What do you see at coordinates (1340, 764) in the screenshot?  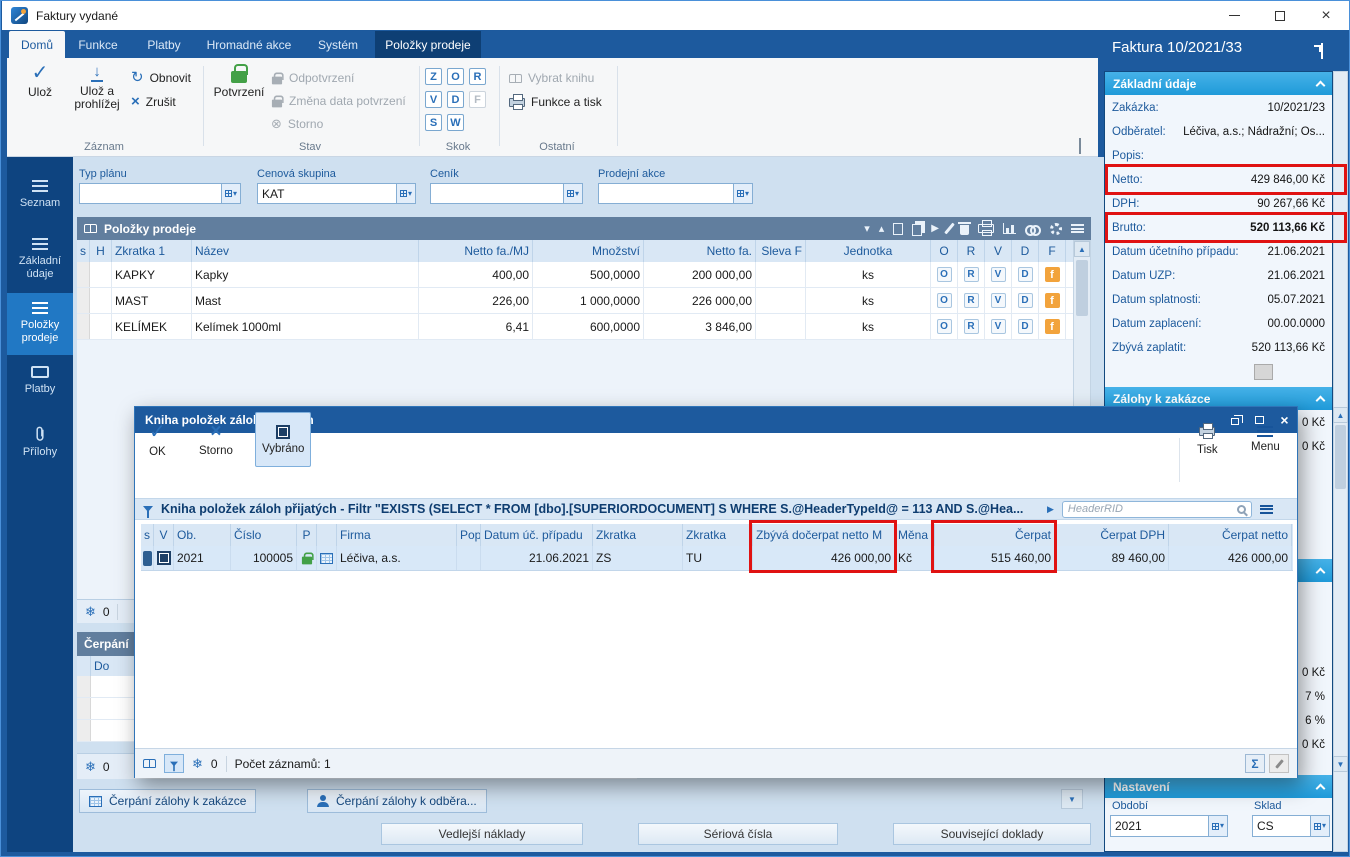 I see `scroll-down-icon: ▼` at bounding box center [1340, 764].